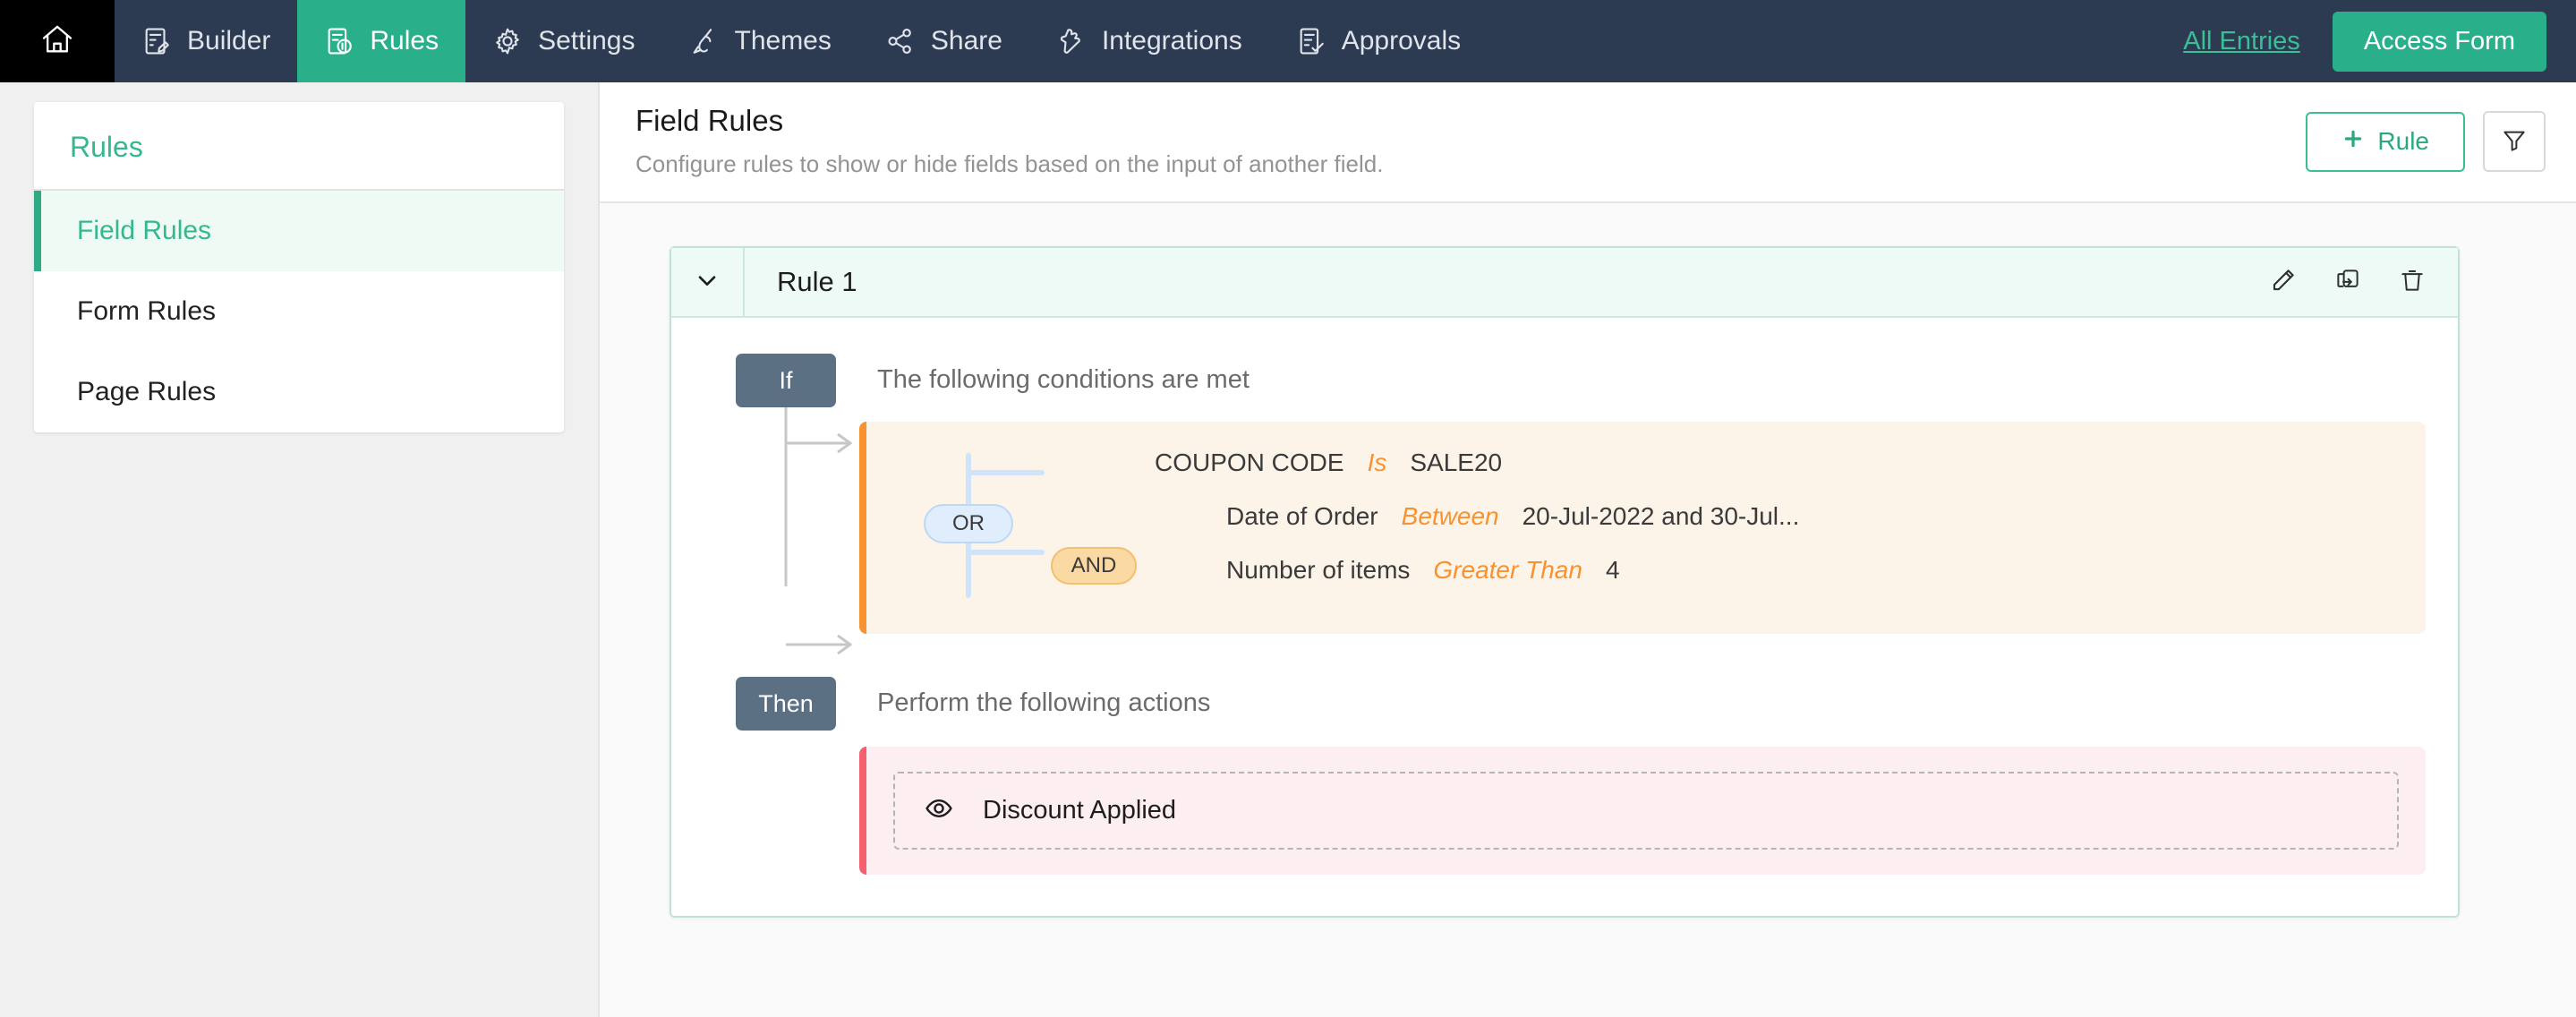  What do you see at coordinates (704, 41) in the screenshot?
I see `brush-icon` at bounding box center [704, 41].